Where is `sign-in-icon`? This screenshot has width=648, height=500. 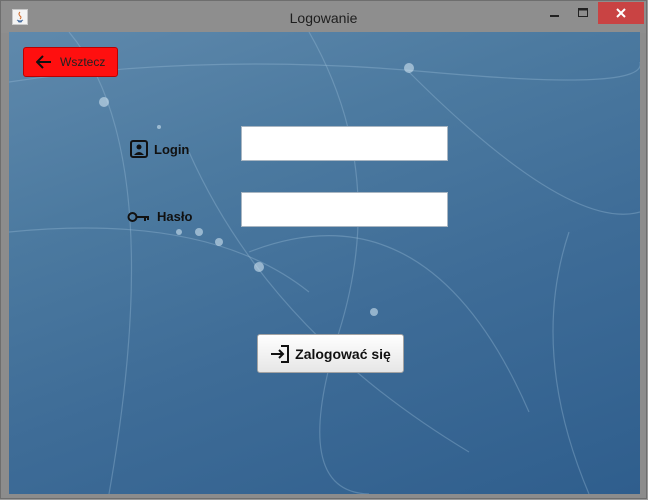 sign-in-icon is located at coordinates (280, 353).